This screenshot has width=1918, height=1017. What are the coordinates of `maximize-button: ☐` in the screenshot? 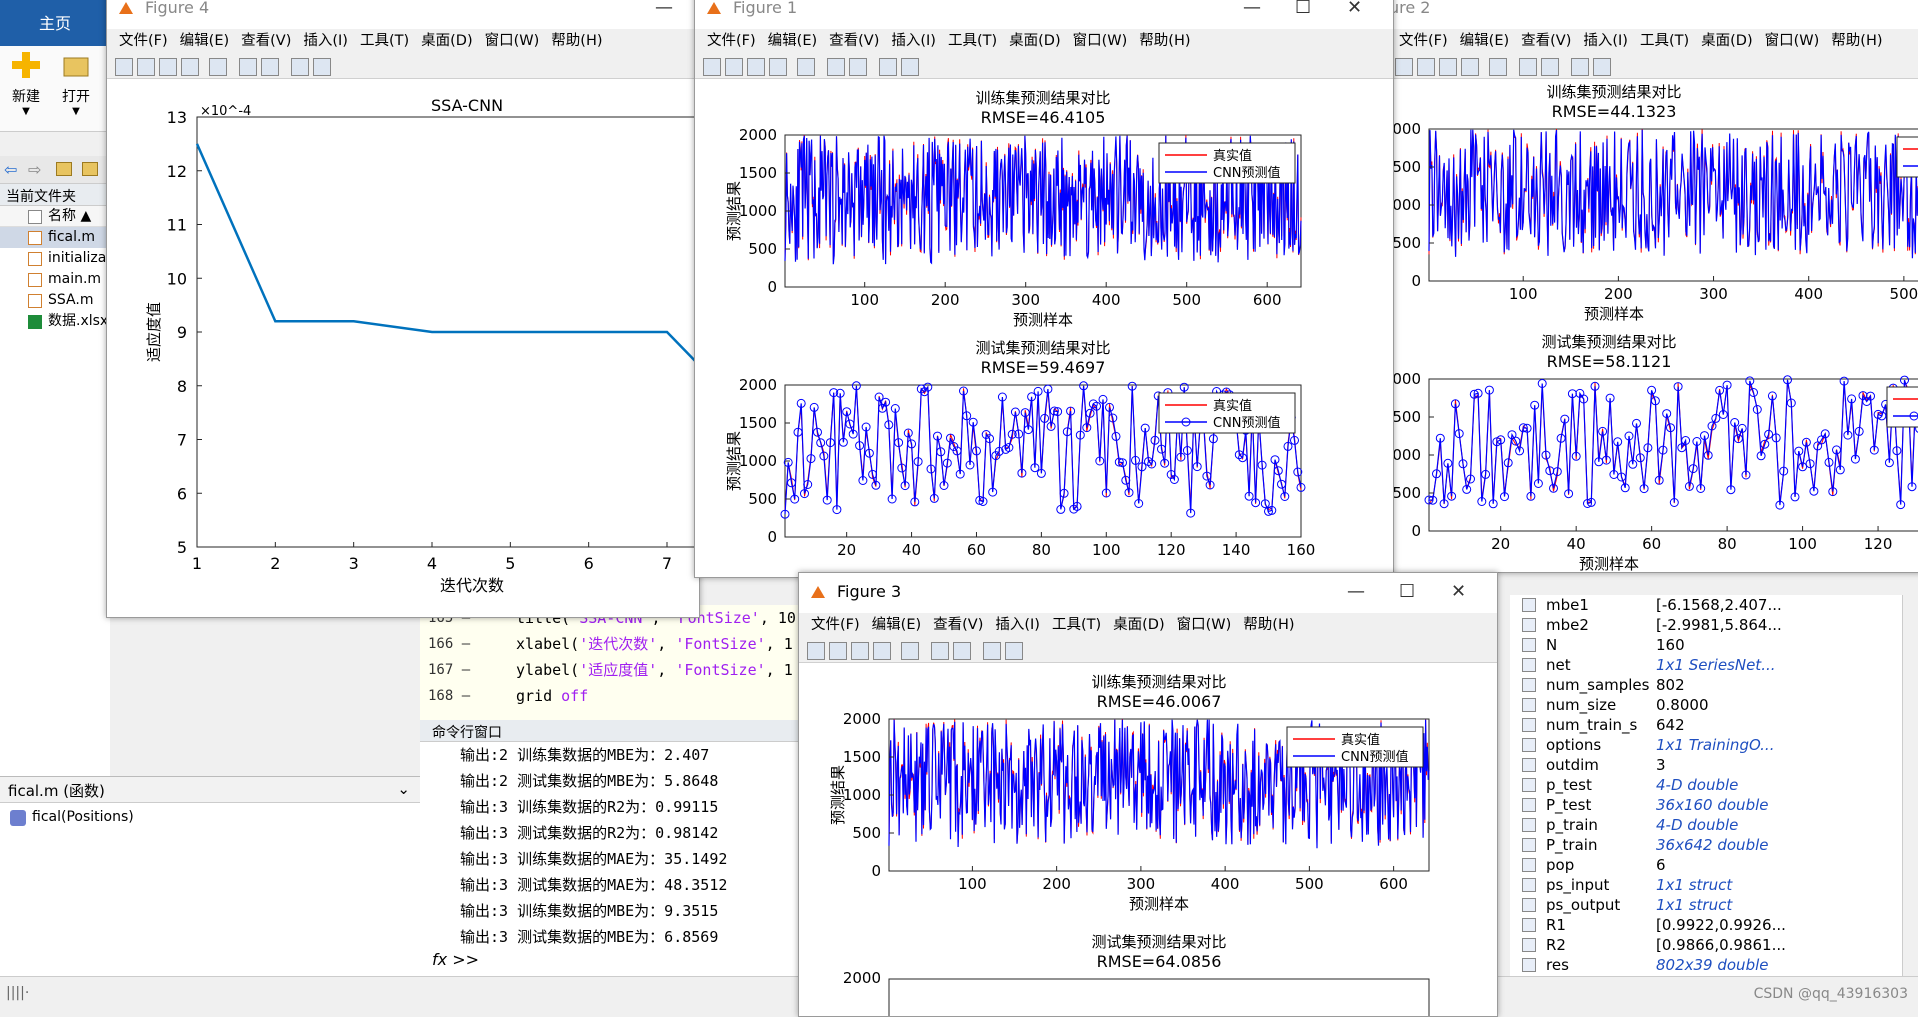 It's located at (1407, 591).